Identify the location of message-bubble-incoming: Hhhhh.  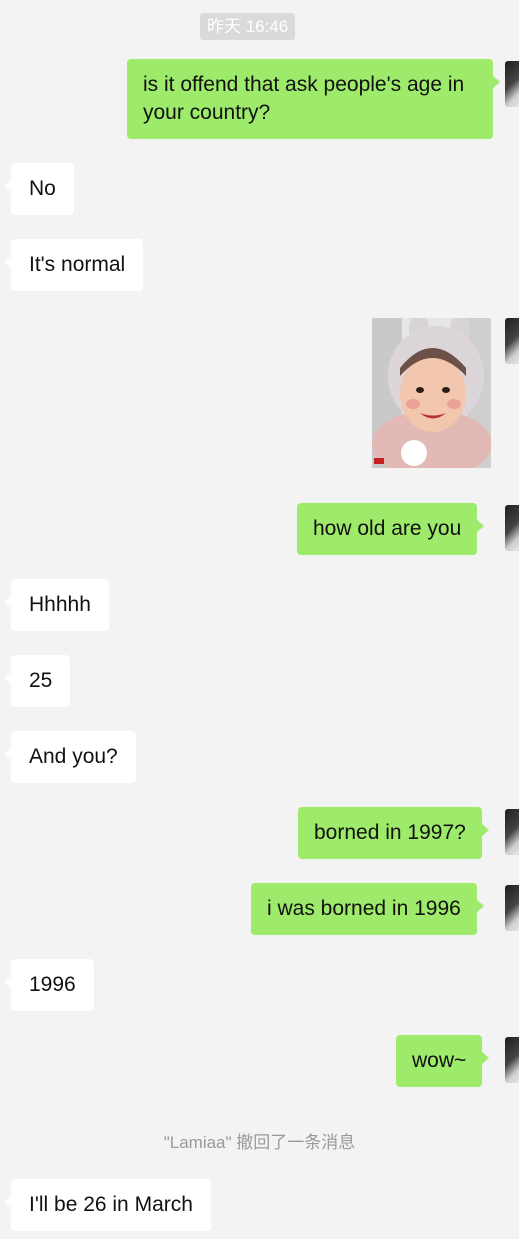
(56, 605).